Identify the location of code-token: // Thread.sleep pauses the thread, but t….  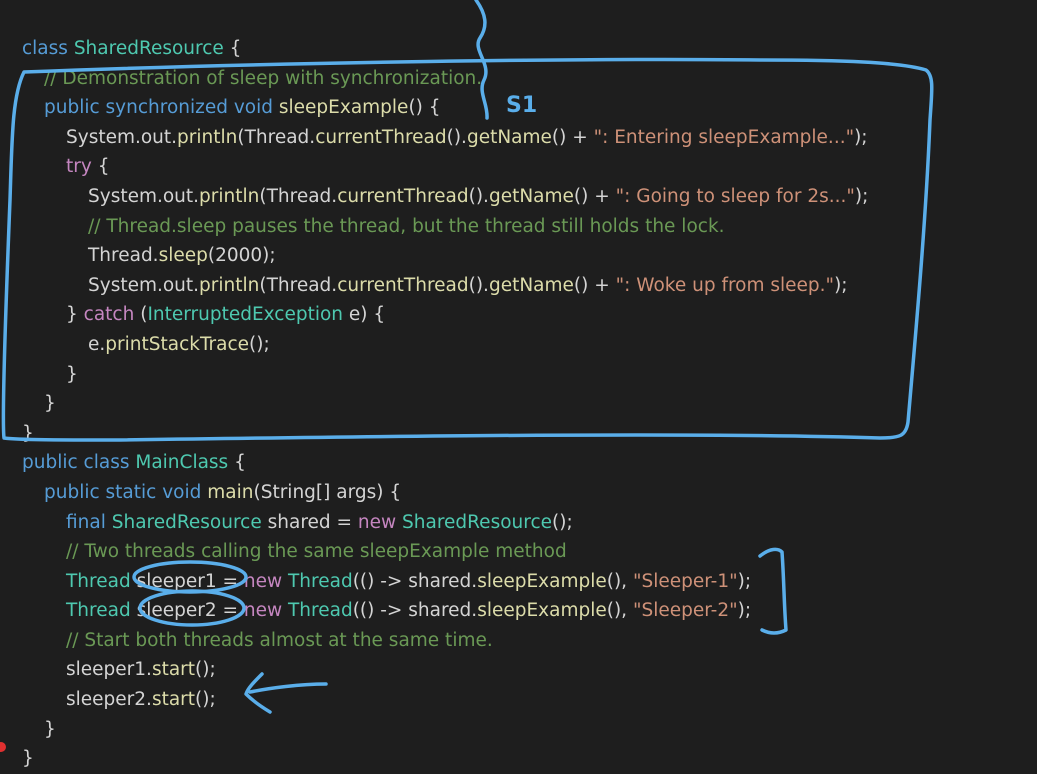
(406, 226).